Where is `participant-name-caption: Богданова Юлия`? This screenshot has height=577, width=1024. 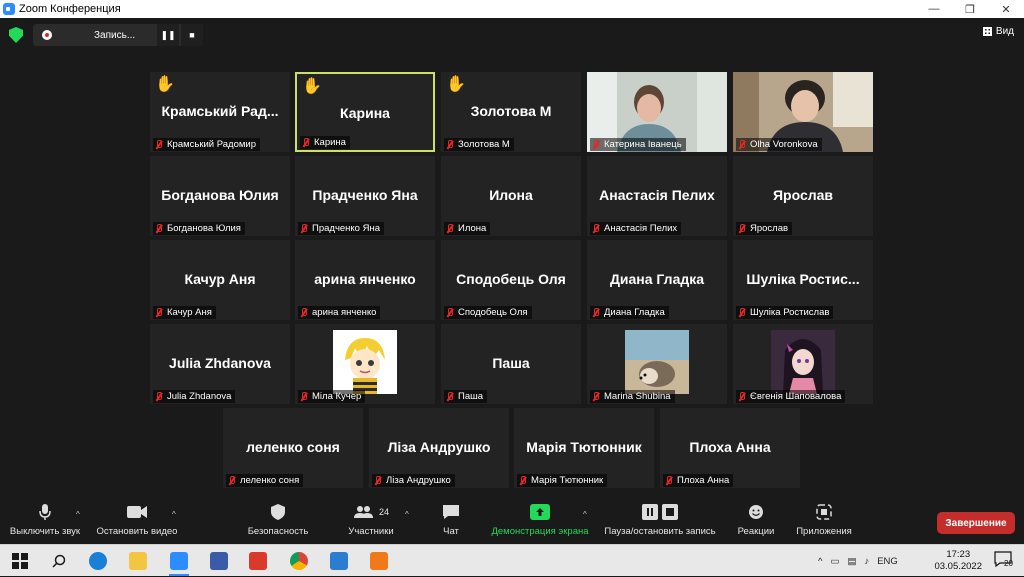
participant-name-caption: Богданова Юлия is located at coordinates (199, 228).